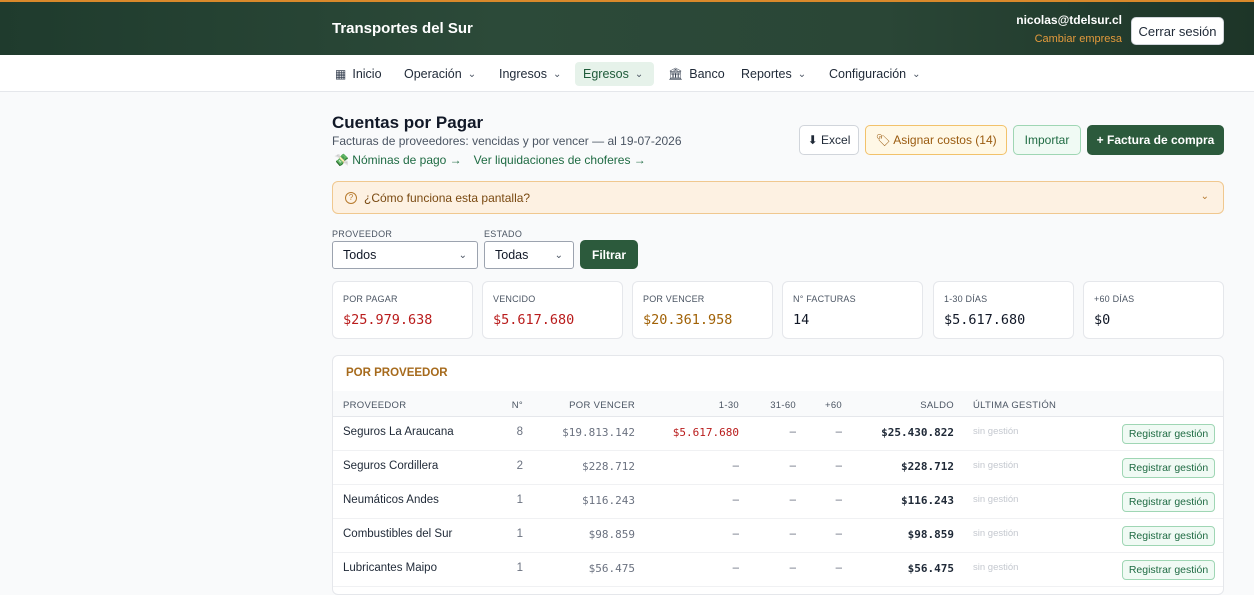  What do you see at coordinates (707, 74) in the screenshot?
I see `nav-label: Banco` at bounding box center [707, 74].